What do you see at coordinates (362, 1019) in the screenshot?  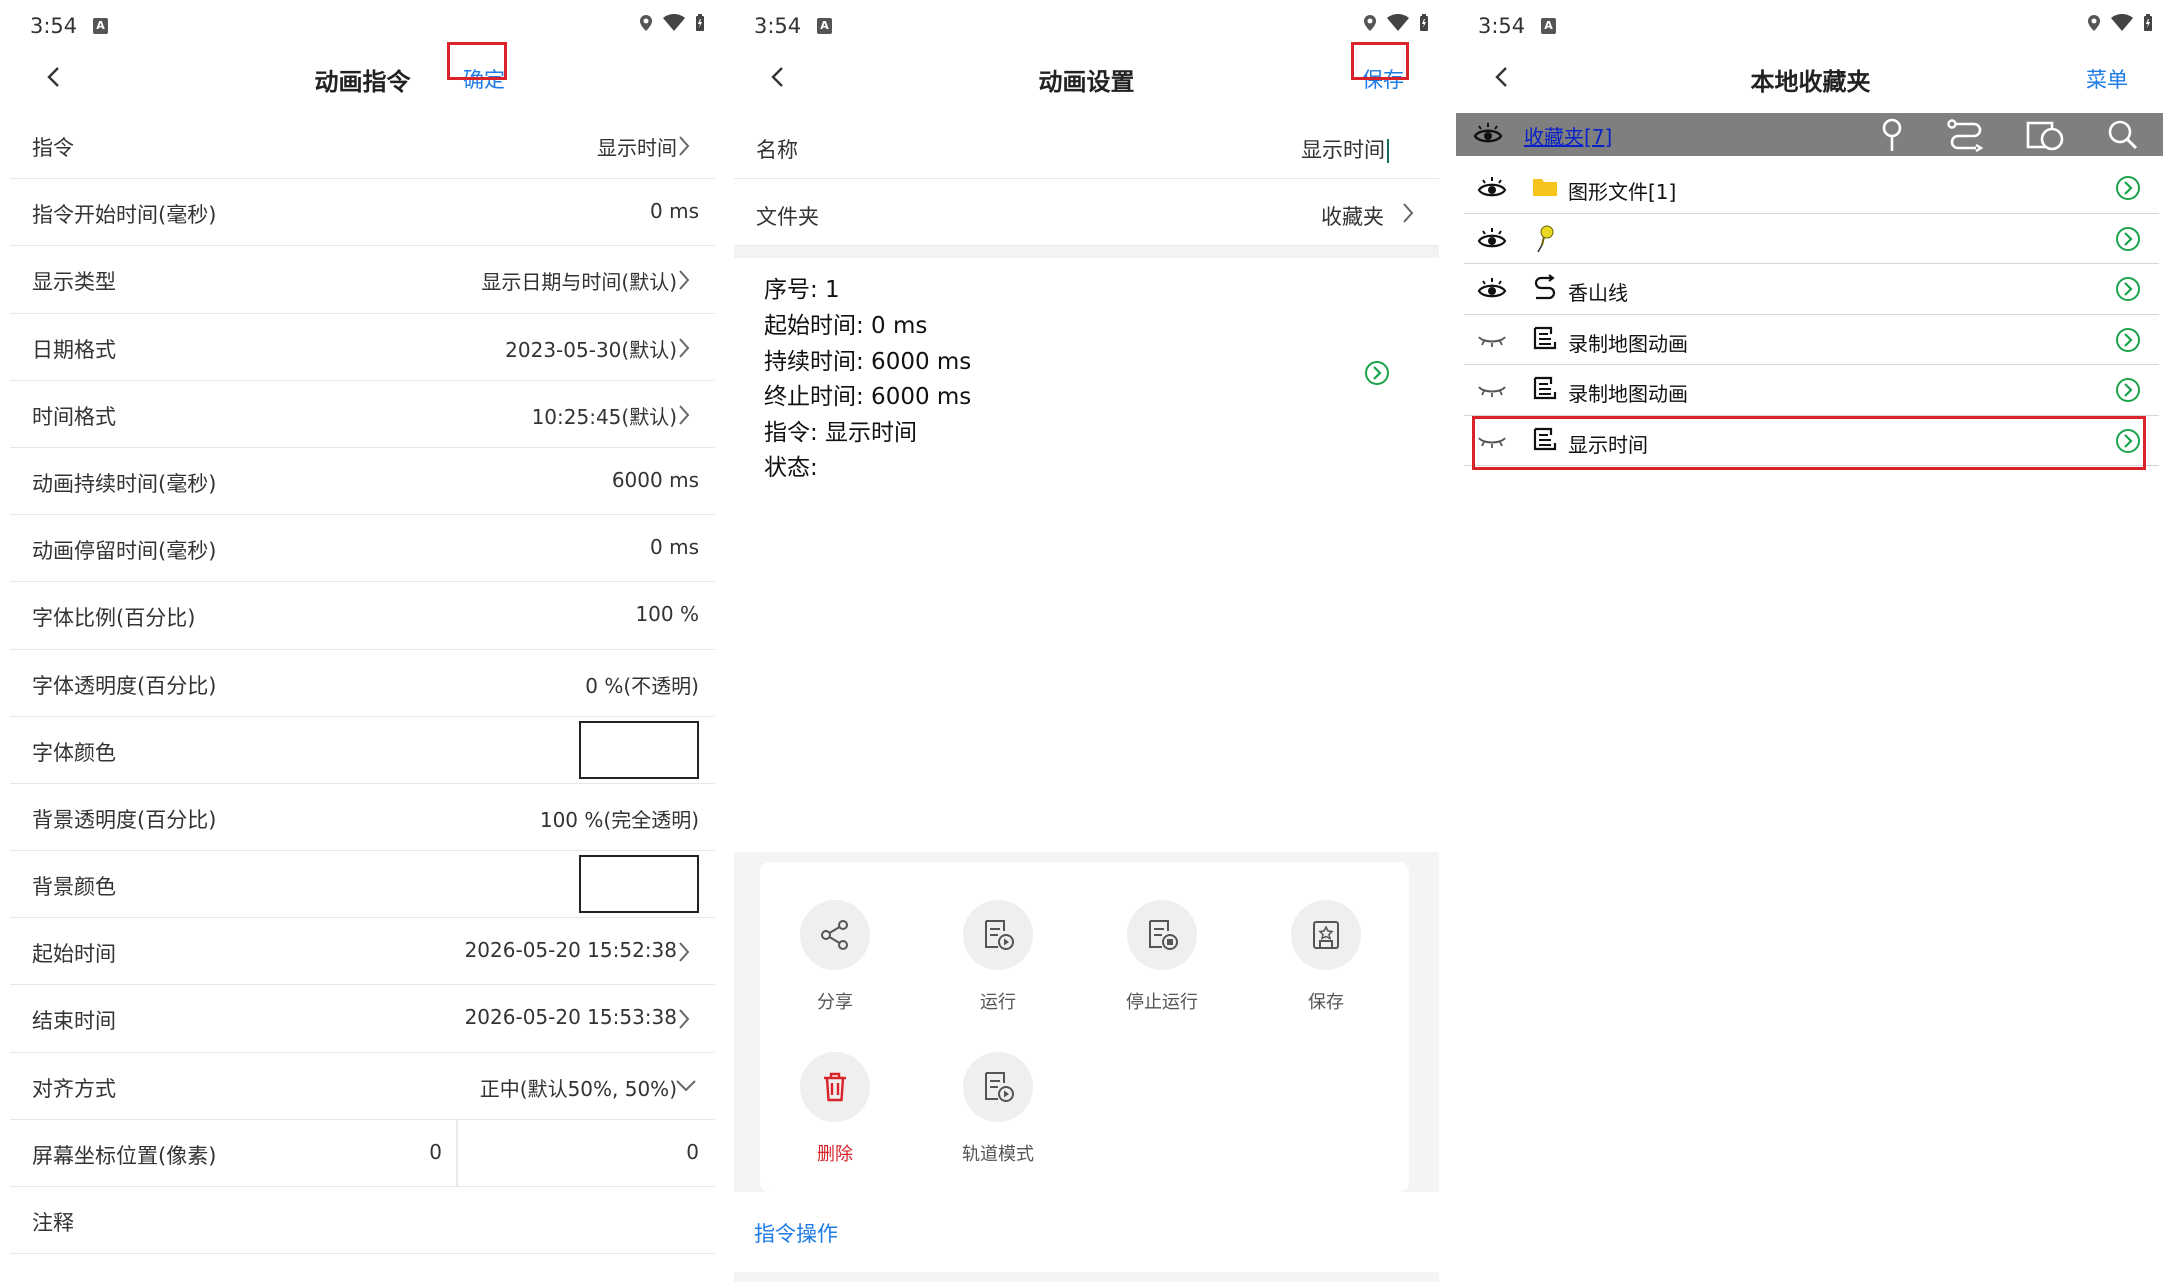 I see `row-end-time: 结束时间 2026-05-20 15:53:38` at bounding box center [362, 1019].